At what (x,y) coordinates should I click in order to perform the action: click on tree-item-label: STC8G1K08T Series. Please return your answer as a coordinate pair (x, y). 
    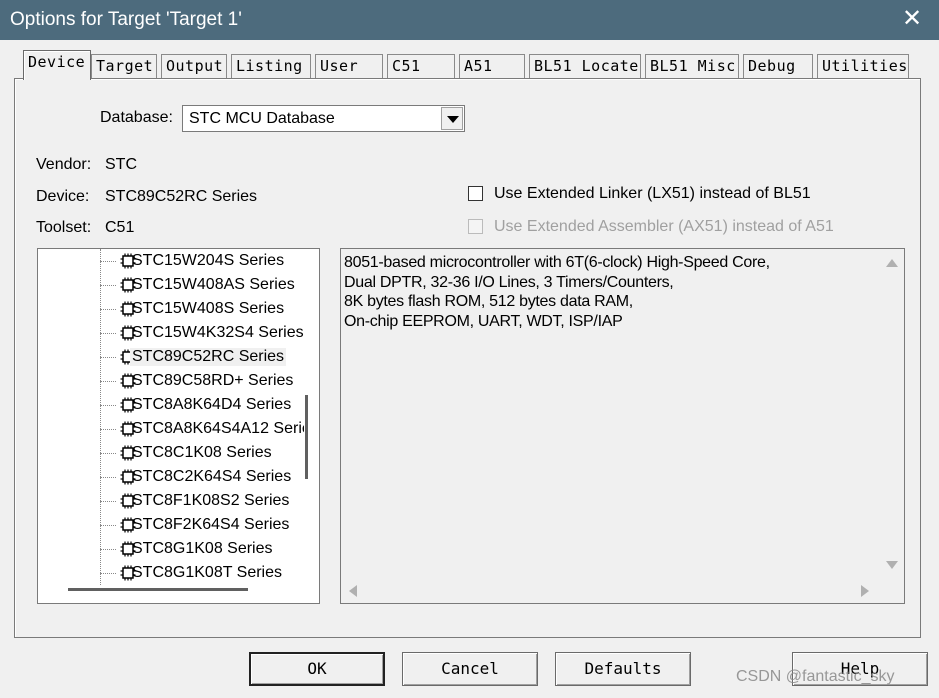
    Looking at the image, I should click on (207, 572).